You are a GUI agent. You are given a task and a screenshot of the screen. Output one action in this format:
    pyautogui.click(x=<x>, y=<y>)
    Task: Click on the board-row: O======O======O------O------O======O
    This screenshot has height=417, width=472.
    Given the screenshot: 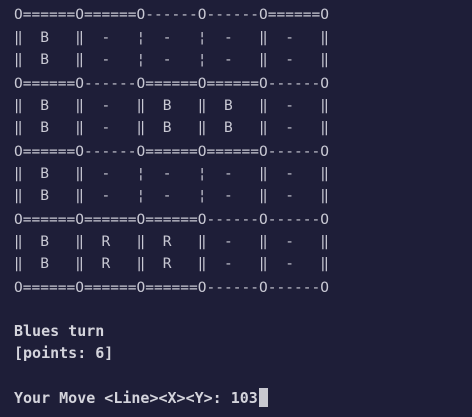 What is the action you would take?
    pyautogui.click(x=171, y=15)
    